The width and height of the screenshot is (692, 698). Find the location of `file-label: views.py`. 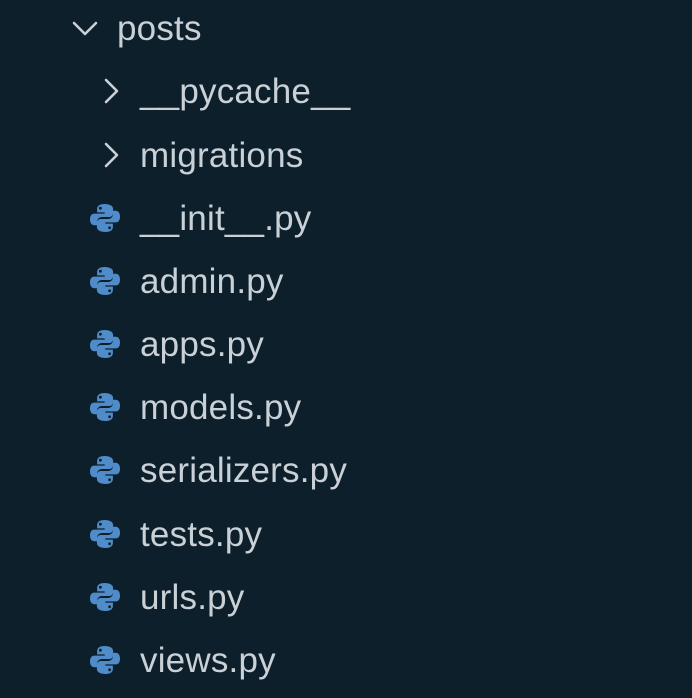

file-label: views.py is located at coordinates (208, 660).